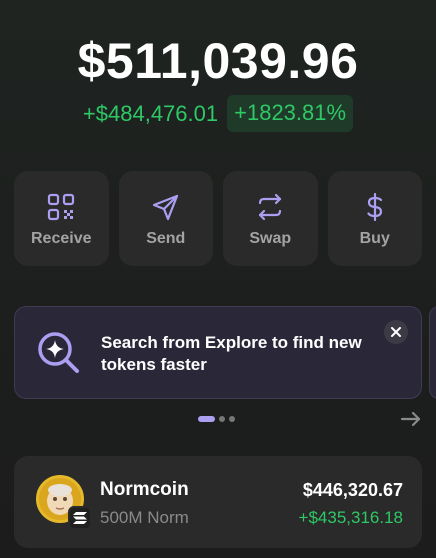  What do you see at coordinates (144, 517) in the screenshot?
I see `token-amount: 500M Norm` at bounding box center [144, 517].